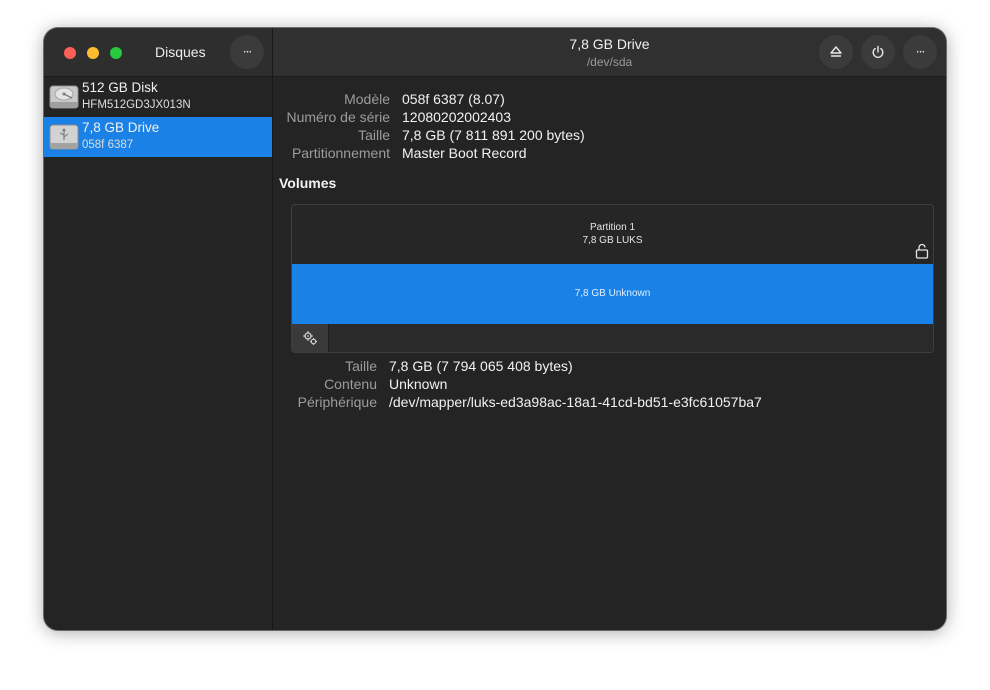  I want to click on partition-size: 7,8 GB LUKS, so click(612, 240).